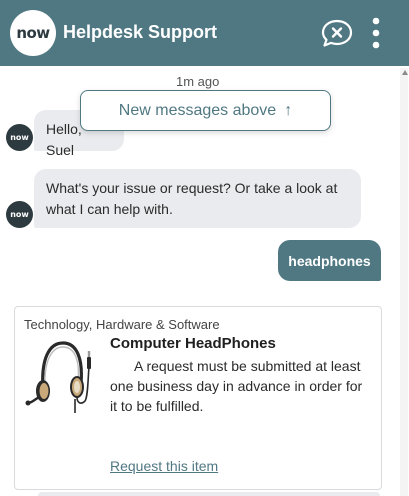 Image resolution: width=409 pixels, height=496 pixels. I want to click on scrollbar, so click(404, 282).